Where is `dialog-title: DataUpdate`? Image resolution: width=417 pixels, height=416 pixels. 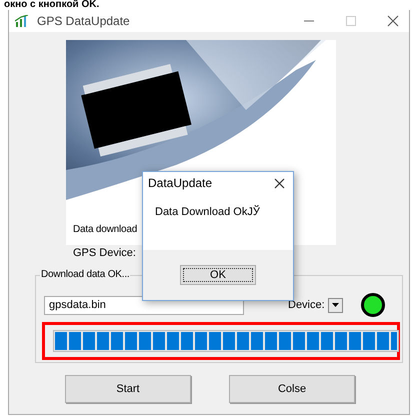
dialog-title: DataUpdate is located at coordinates (180, 183).